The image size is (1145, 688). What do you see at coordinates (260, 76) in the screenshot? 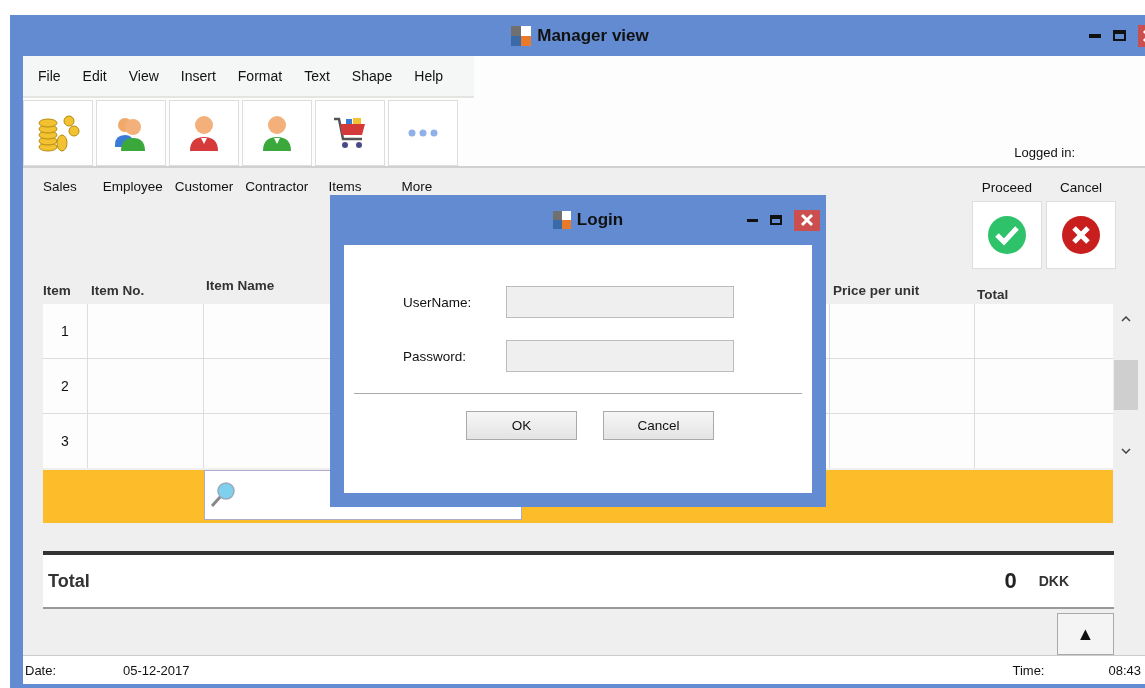
I see `menu-item: Format` at bounding box center [260, 76].